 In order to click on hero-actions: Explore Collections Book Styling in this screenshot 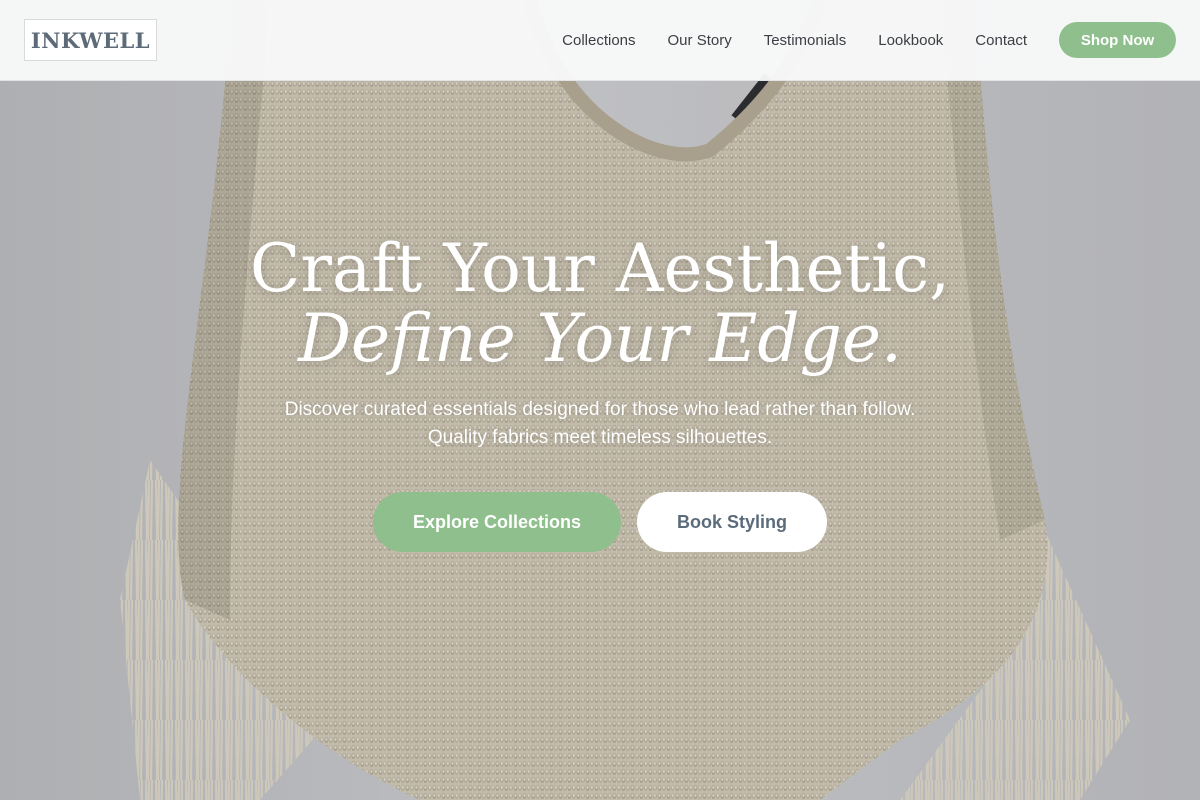, I will do `click(600, 522)`.